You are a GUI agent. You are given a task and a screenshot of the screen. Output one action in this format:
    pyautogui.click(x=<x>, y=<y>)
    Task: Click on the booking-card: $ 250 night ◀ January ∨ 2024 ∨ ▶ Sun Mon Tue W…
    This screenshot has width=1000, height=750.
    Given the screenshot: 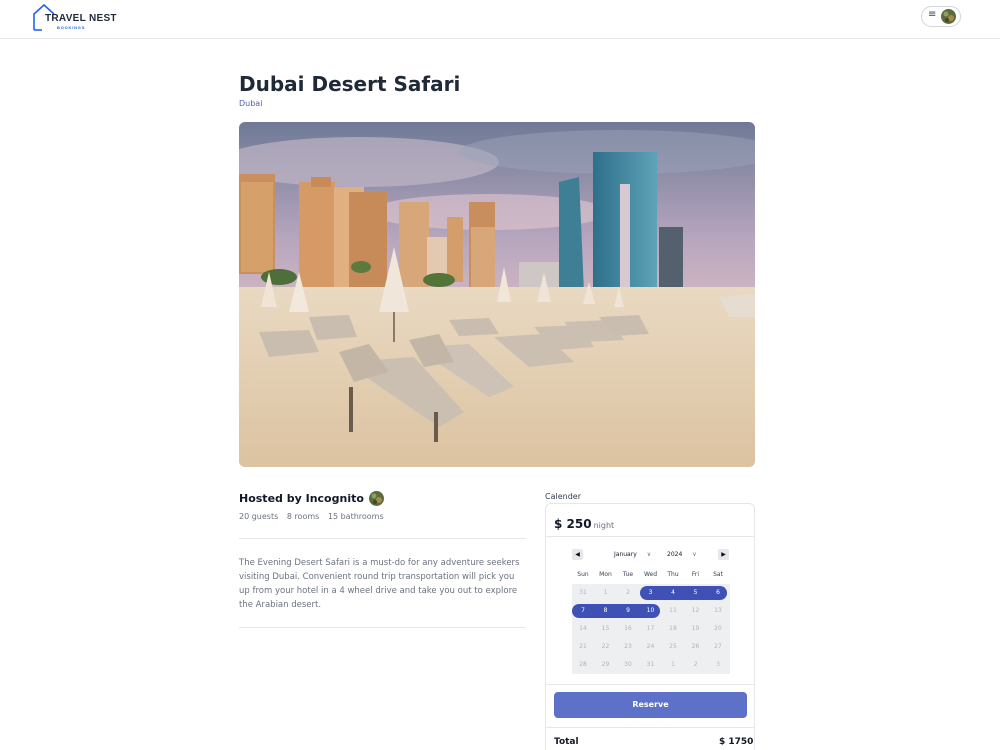 What is the action you would take?
    pyautogui.click(x=650, y=626)
    